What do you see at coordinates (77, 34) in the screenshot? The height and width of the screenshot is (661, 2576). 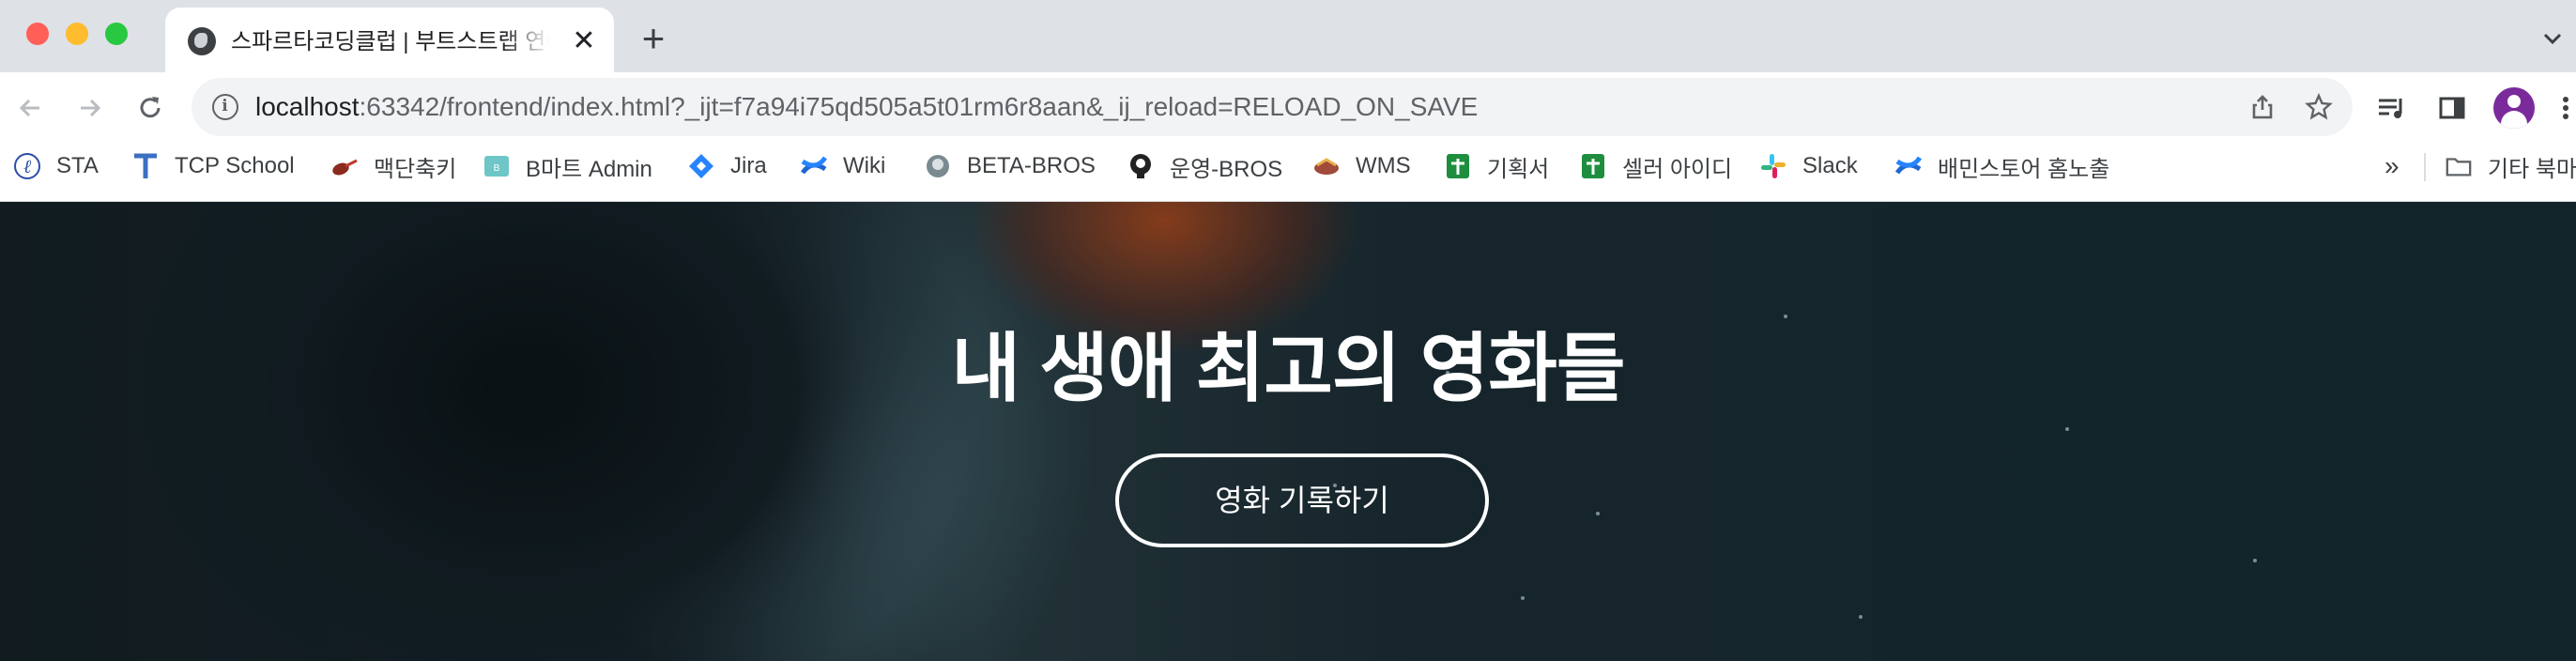 I see `minimize-window-button` at bounding box center [77, 34].